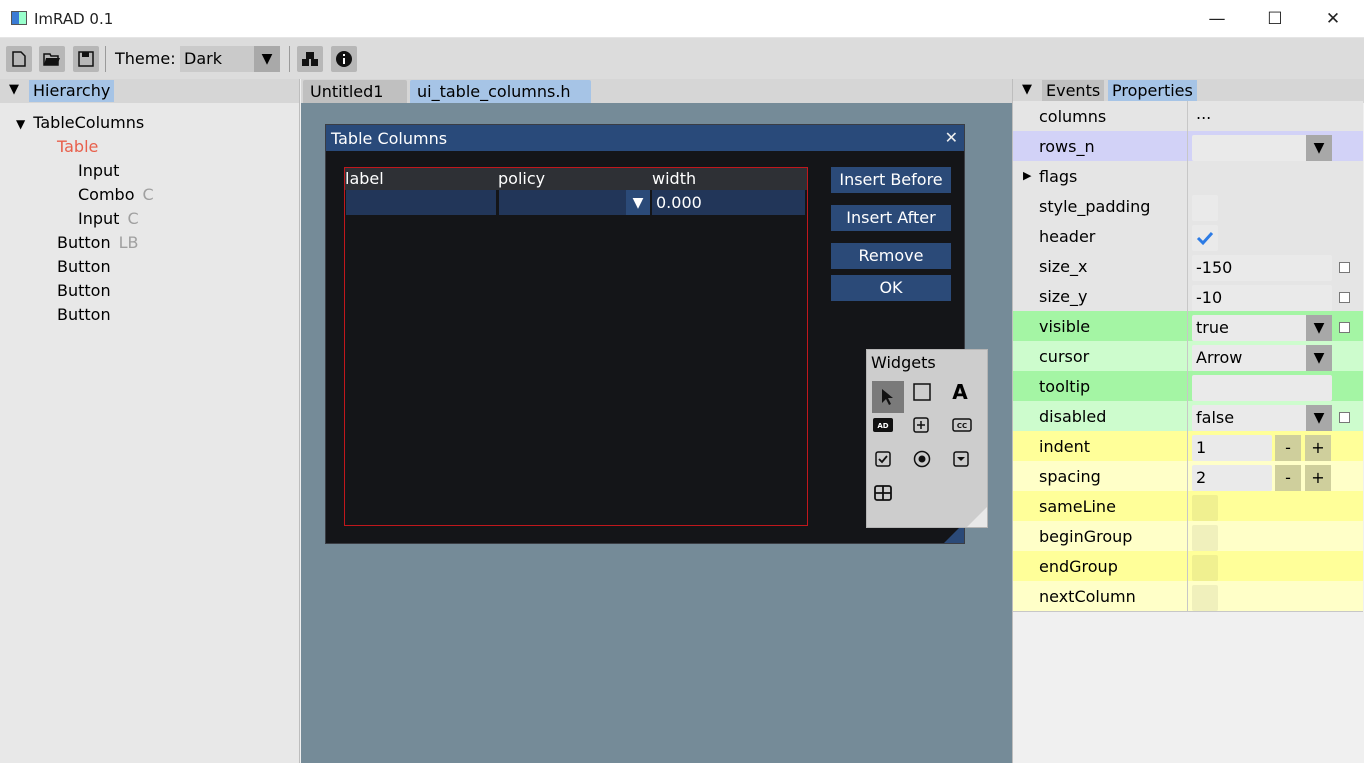 Image resolution: width=1364 pixels, height=763 pixels. What do you see at coordinates (364, 179) in the screenshot?
I see `column-header-label: label` at bounding box center [364, 179].